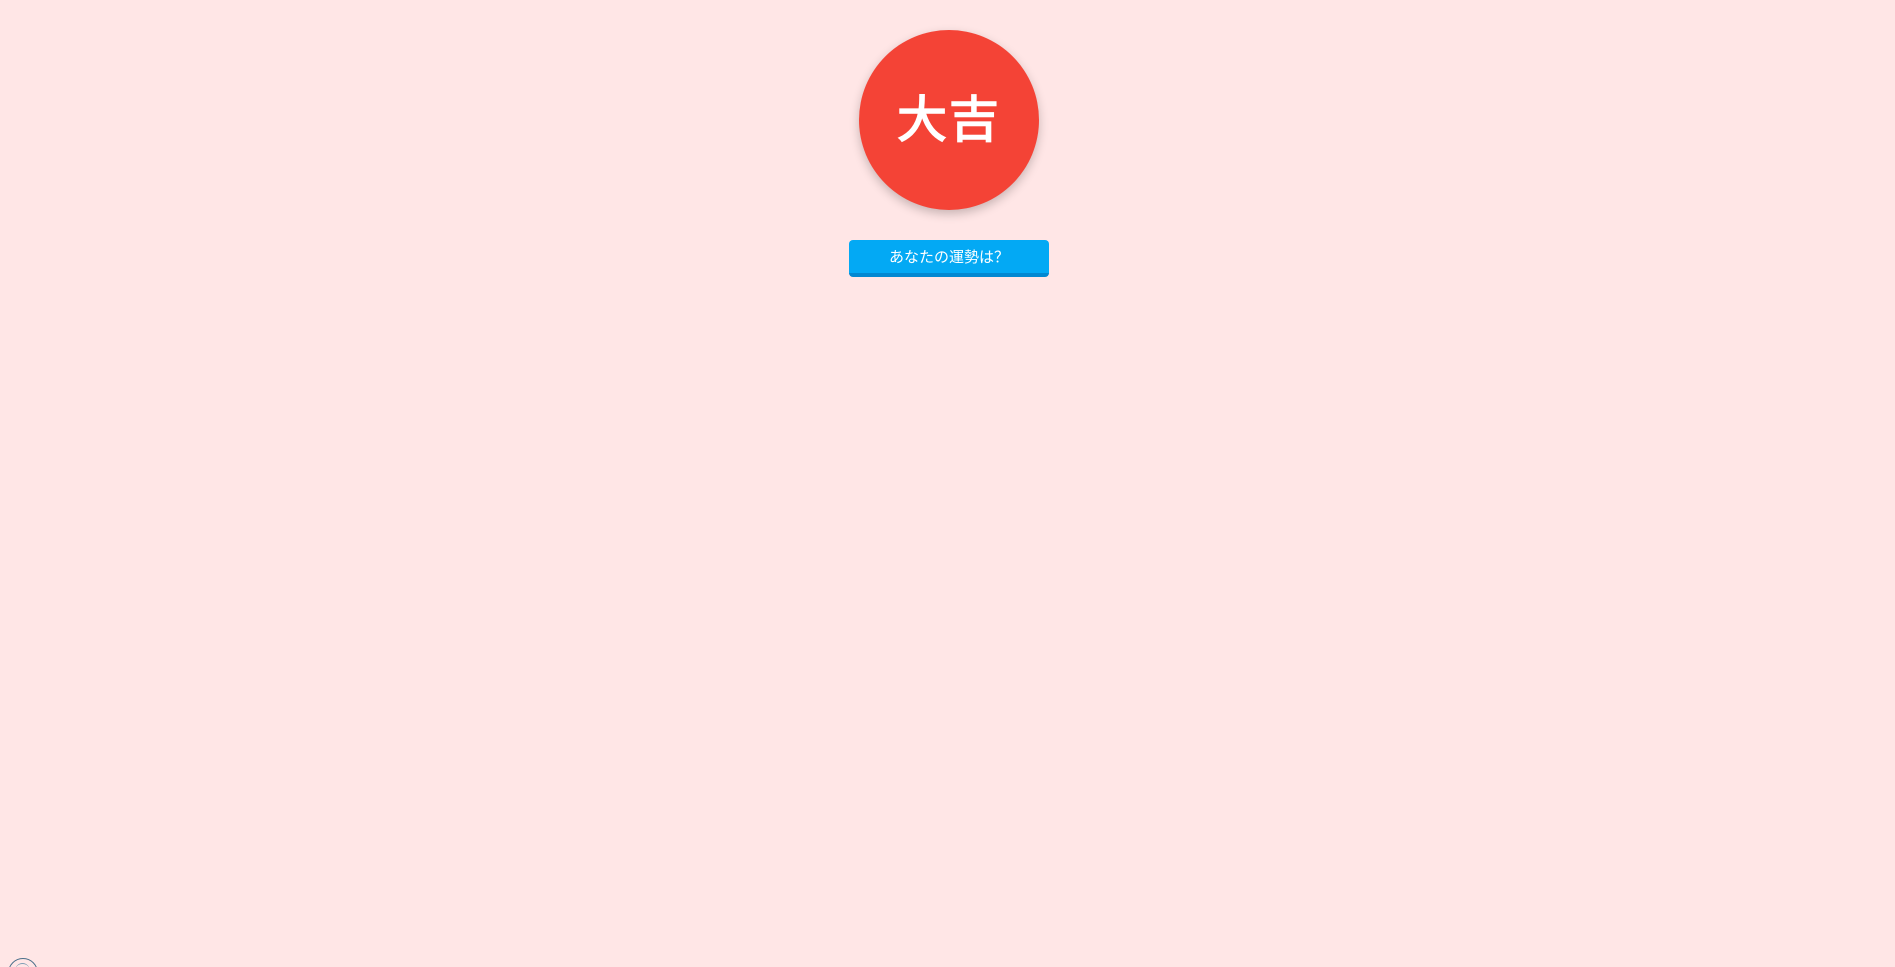 The image size is (1895, 967). I want to click on fortune-result-circle: 大吉, so click(949, 120).